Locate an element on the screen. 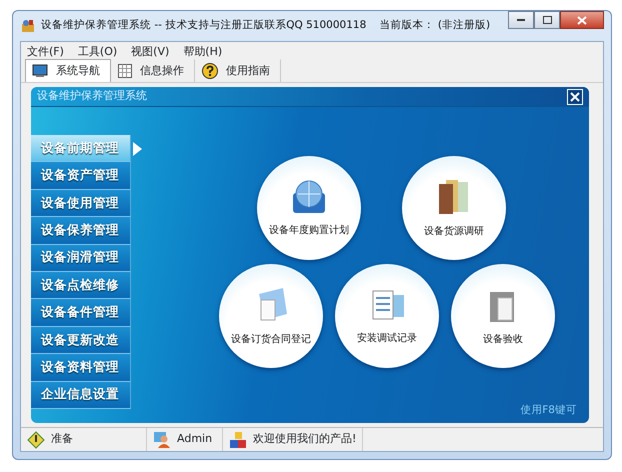 The image size is (622, 472). toolbar-button: 使用指南 is located at coordinates (238, 70).